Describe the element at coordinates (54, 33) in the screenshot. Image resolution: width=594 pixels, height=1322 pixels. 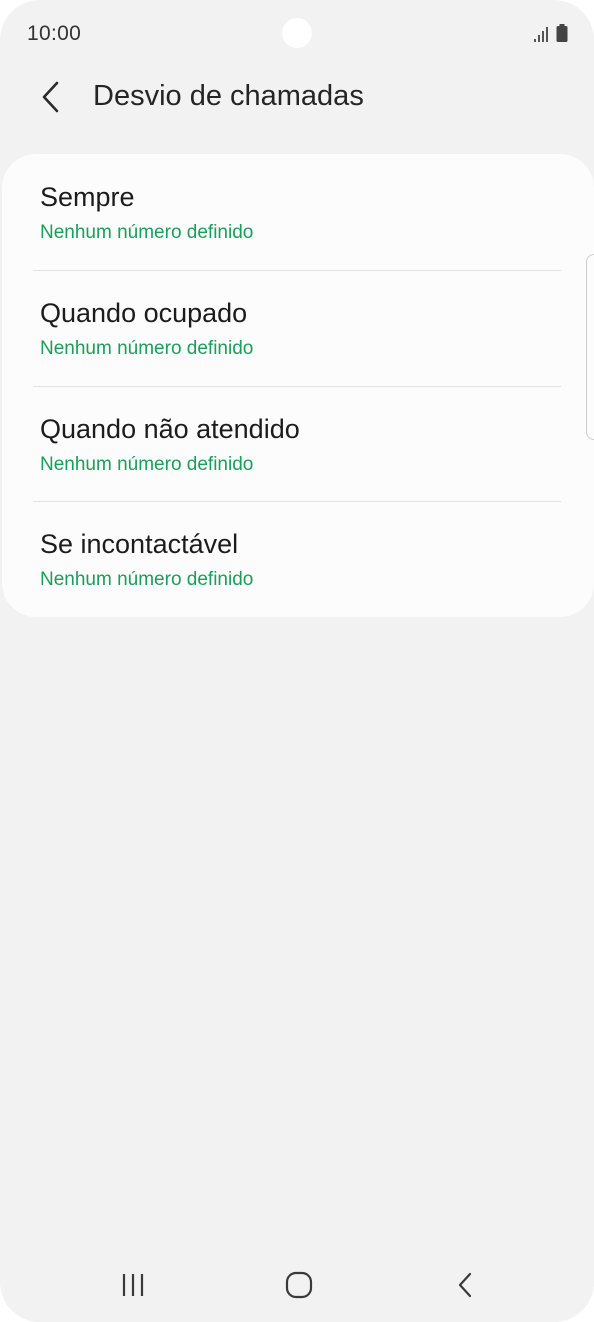
I see `status-time: 10:00` at that location.